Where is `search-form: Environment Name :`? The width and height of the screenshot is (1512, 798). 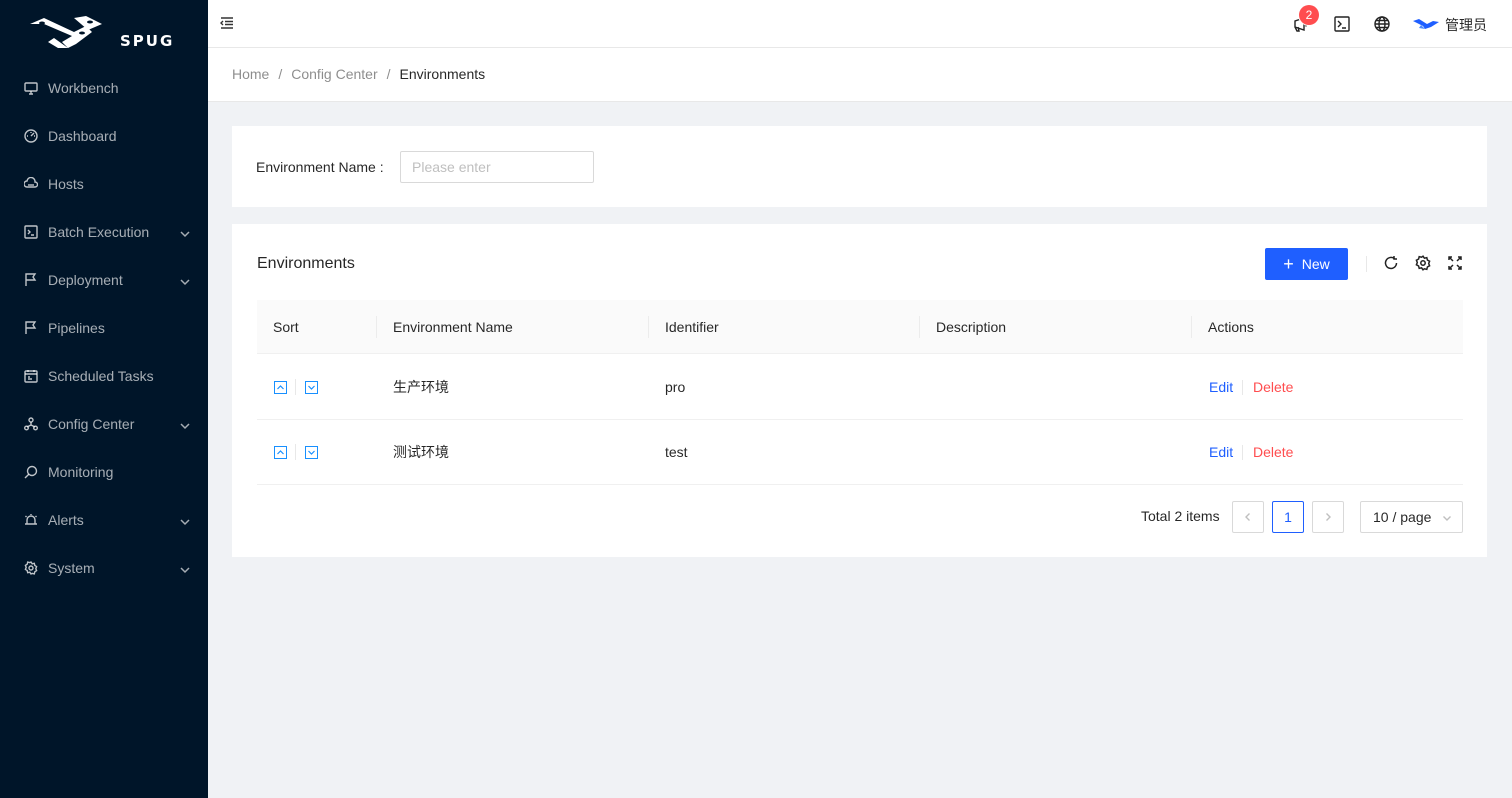
search-form: Environment Name : is located at coordinates (859, 166).